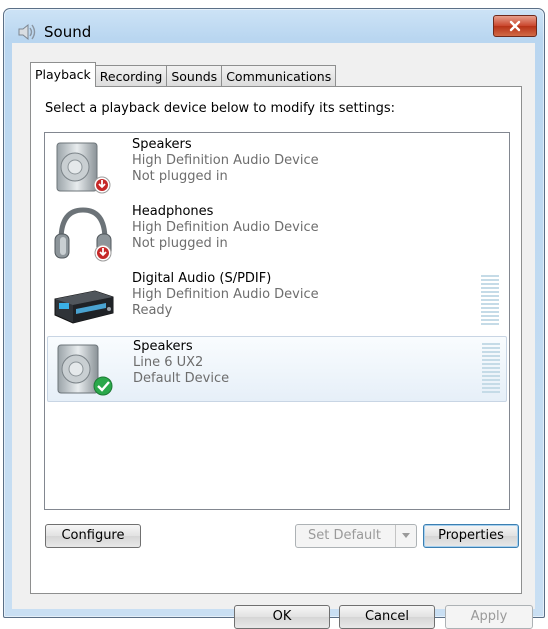 The image size is (548, 629). I want to click on speaker-unplugged-icon, so click(83, 168).